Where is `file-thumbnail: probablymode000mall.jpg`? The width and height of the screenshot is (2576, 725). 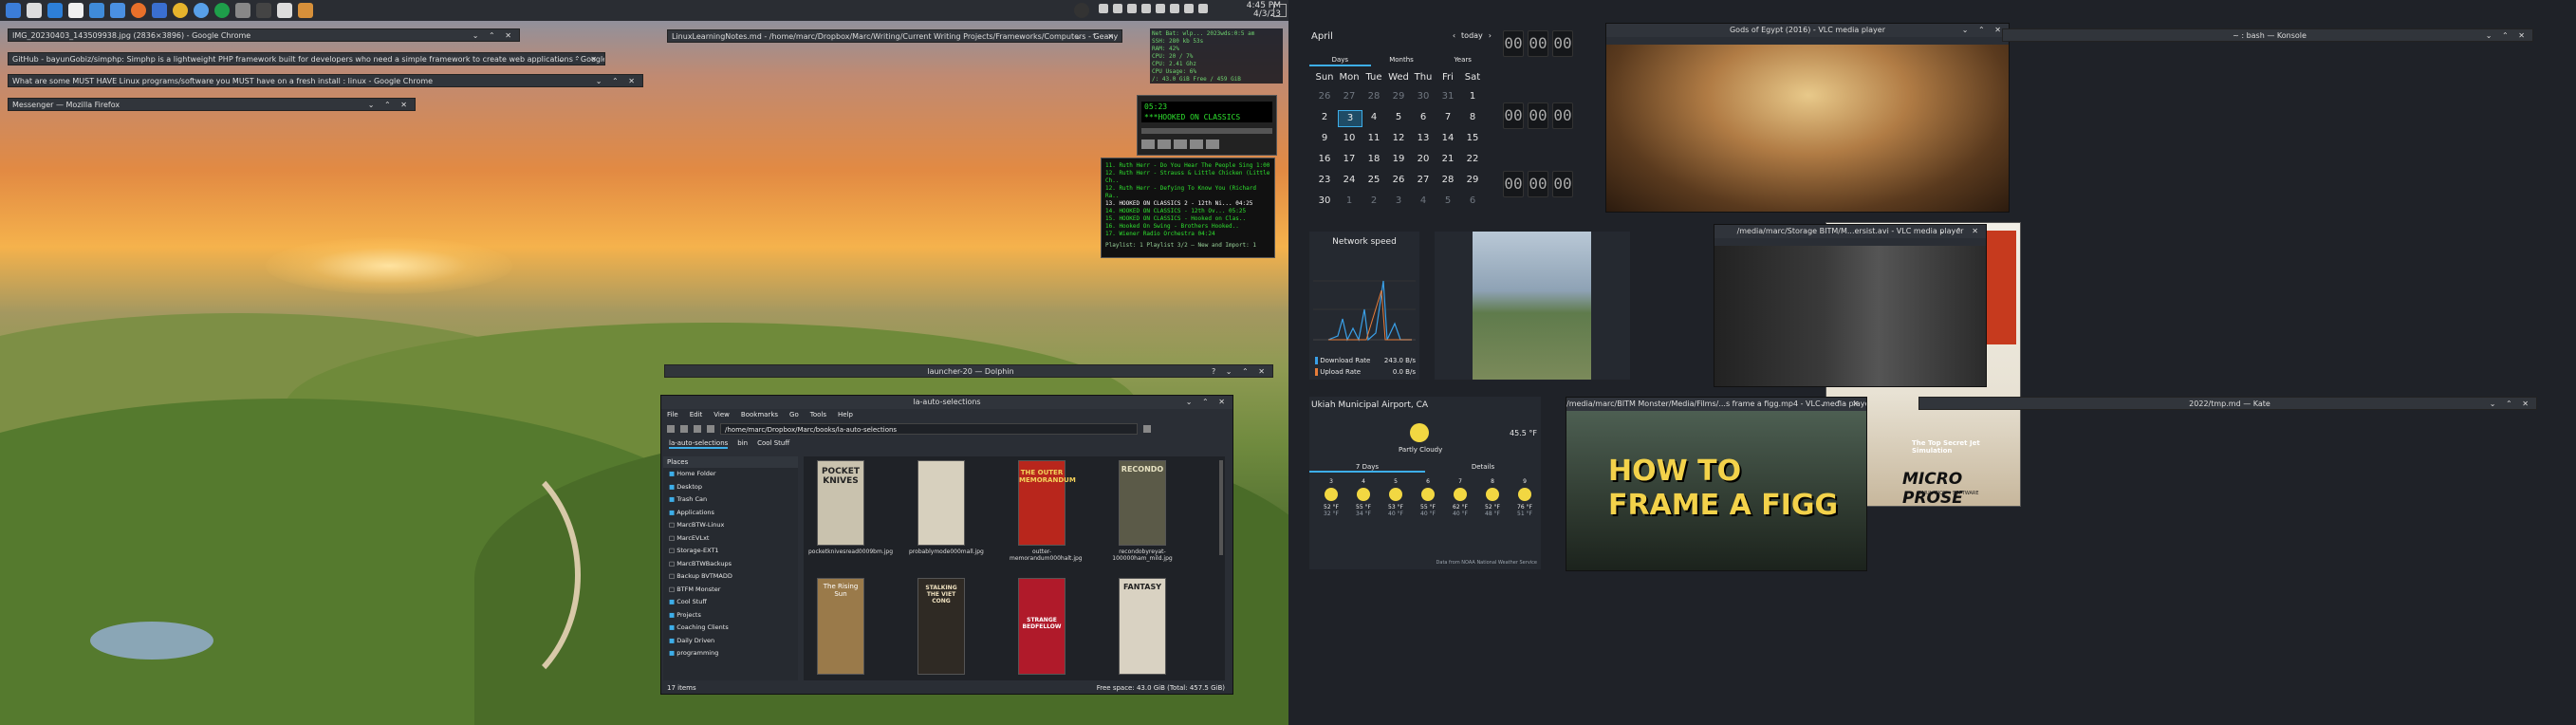 file-thumbnail: probablymode000mall.jpg is located at coordinates (946, 508).